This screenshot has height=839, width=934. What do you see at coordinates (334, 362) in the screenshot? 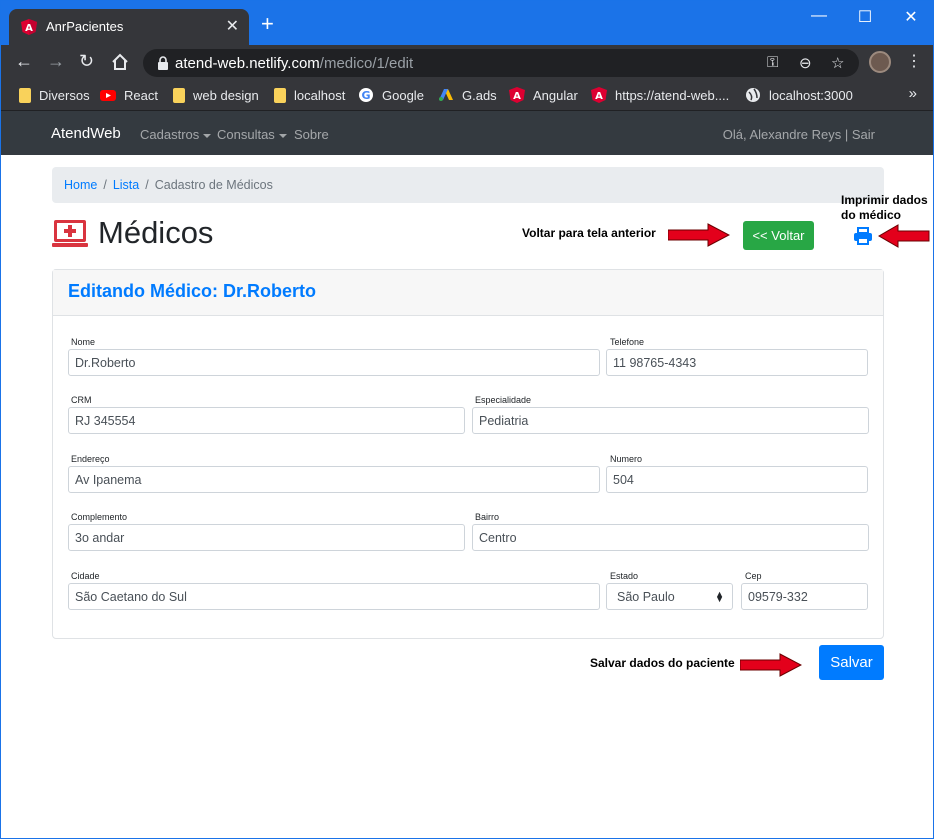
I see `nome-field: Dr.Roberto` at bounding box center [334, 362].